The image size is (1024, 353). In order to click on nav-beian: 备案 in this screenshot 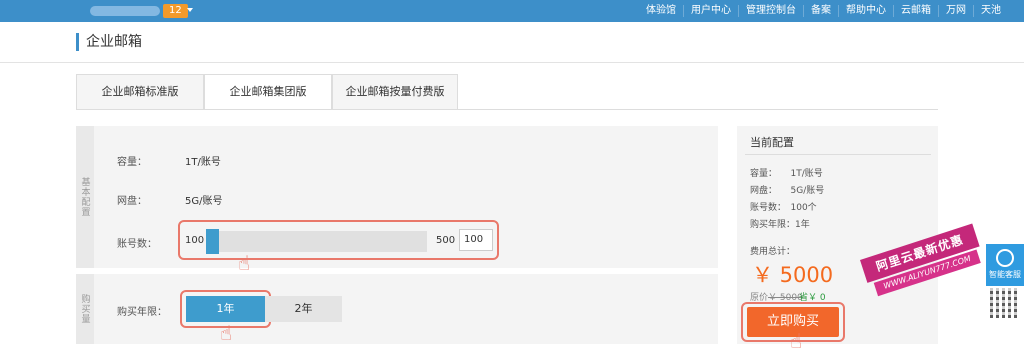, I will do `click(820, 11)`.